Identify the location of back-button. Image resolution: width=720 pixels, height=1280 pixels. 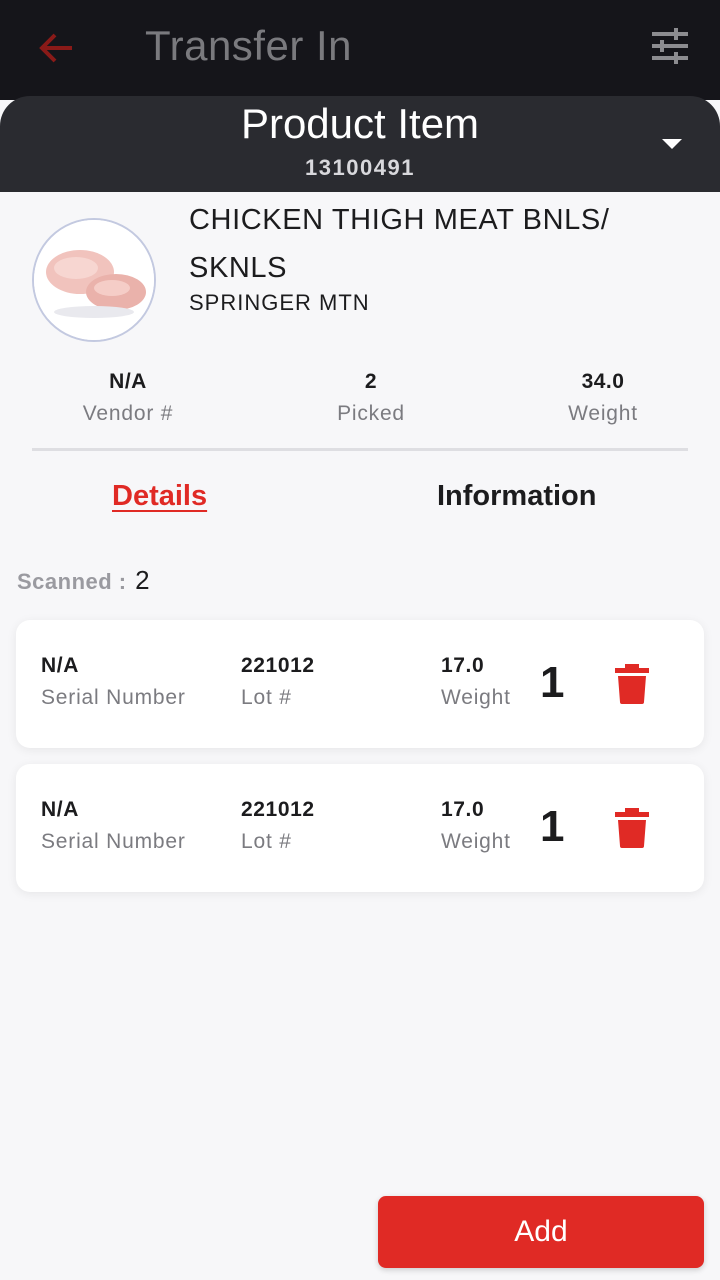
(56, 48).